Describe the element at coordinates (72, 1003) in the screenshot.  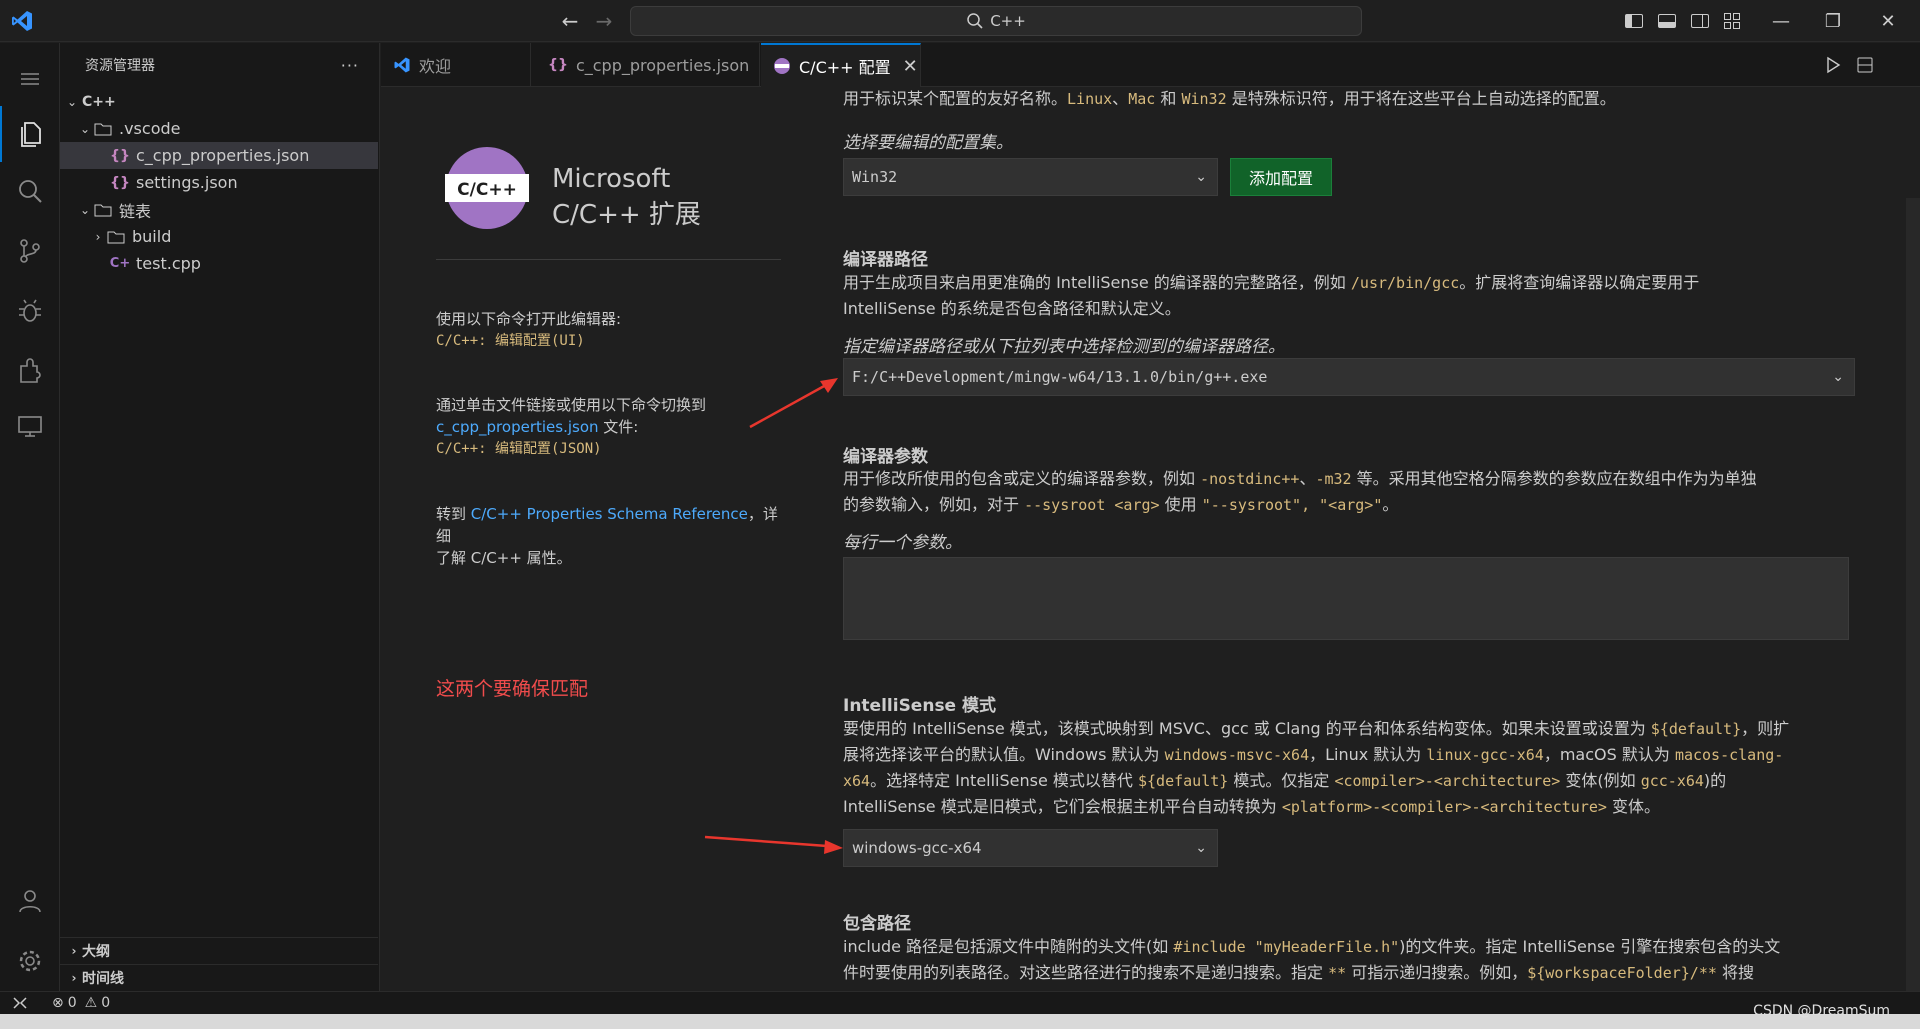
I see `error-count: 0` at that location.